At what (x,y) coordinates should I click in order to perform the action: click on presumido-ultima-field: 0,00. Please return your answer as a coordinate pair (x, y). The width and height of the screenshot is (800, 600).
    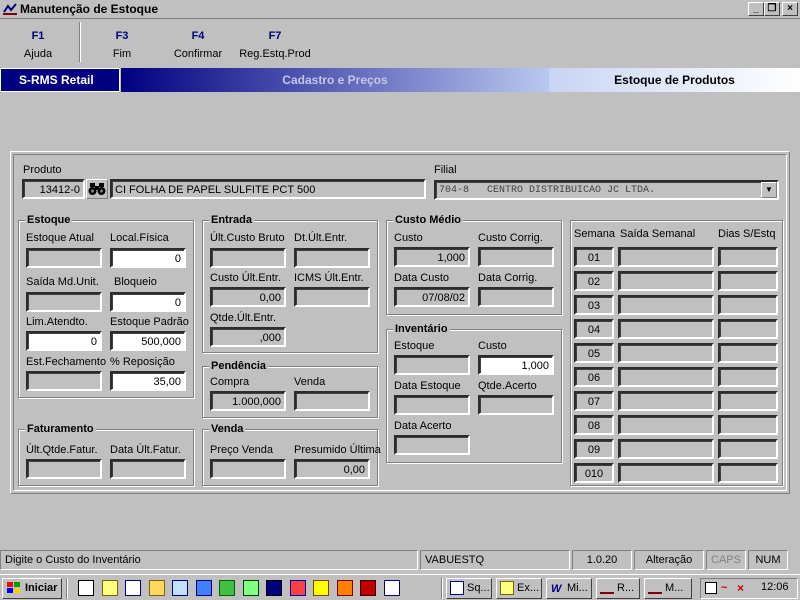
    Looking at the image, I should click on (332, 469).